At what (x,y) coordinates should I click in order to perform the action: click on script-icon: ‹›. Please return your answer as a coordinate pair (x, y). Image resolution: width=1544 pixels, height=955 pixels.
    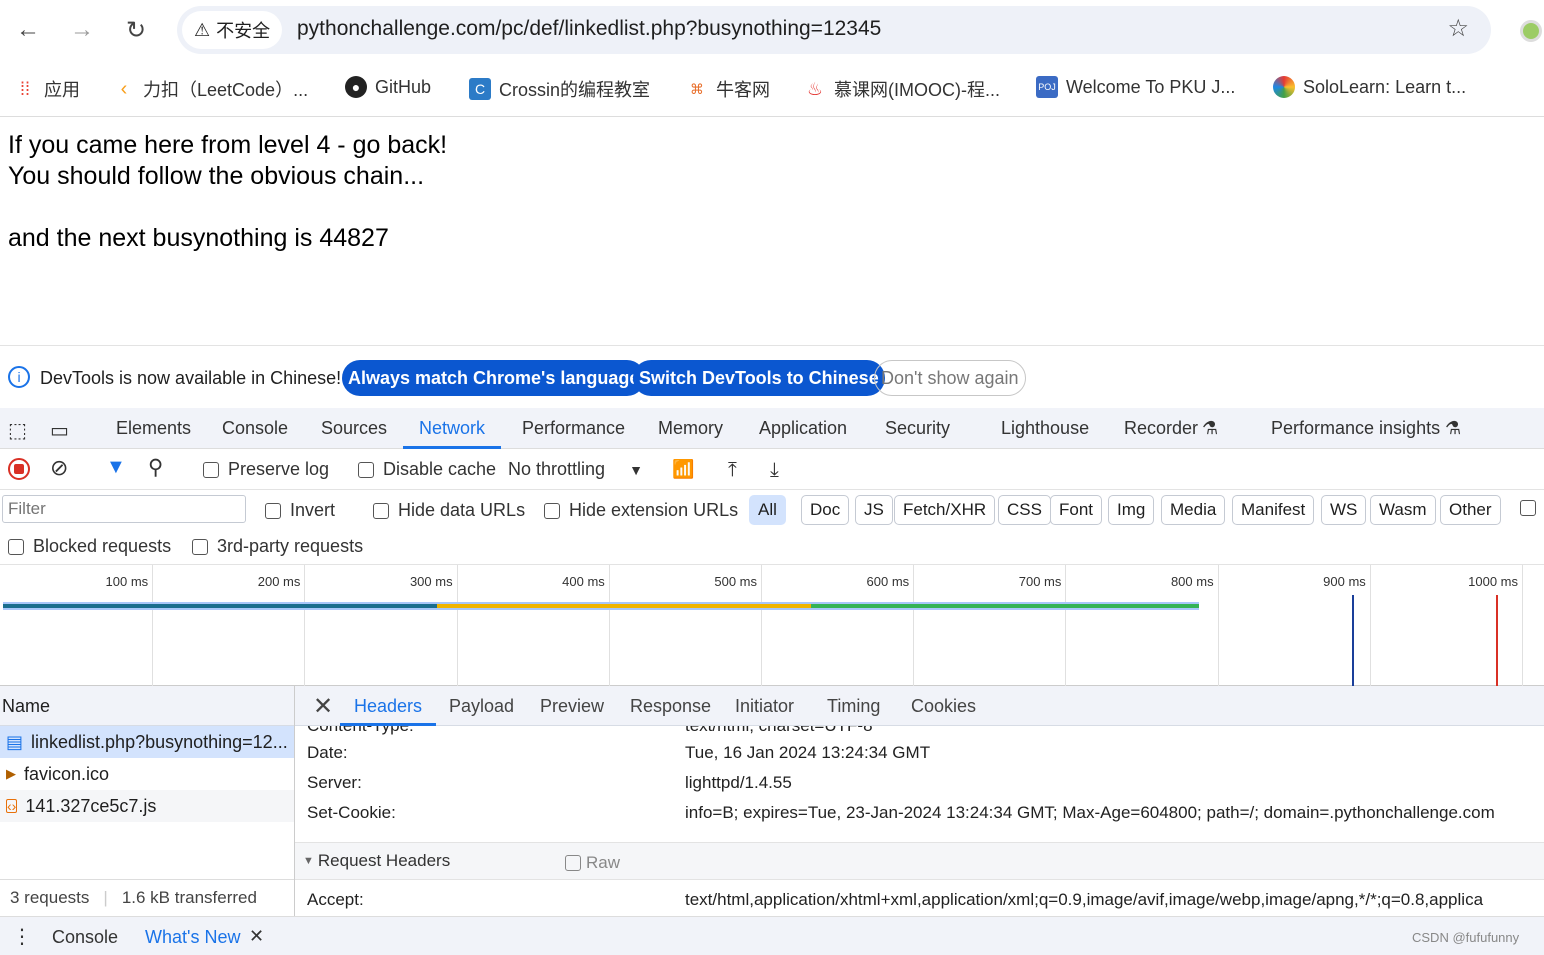
    Looking at the image, I should click on (12, 806).